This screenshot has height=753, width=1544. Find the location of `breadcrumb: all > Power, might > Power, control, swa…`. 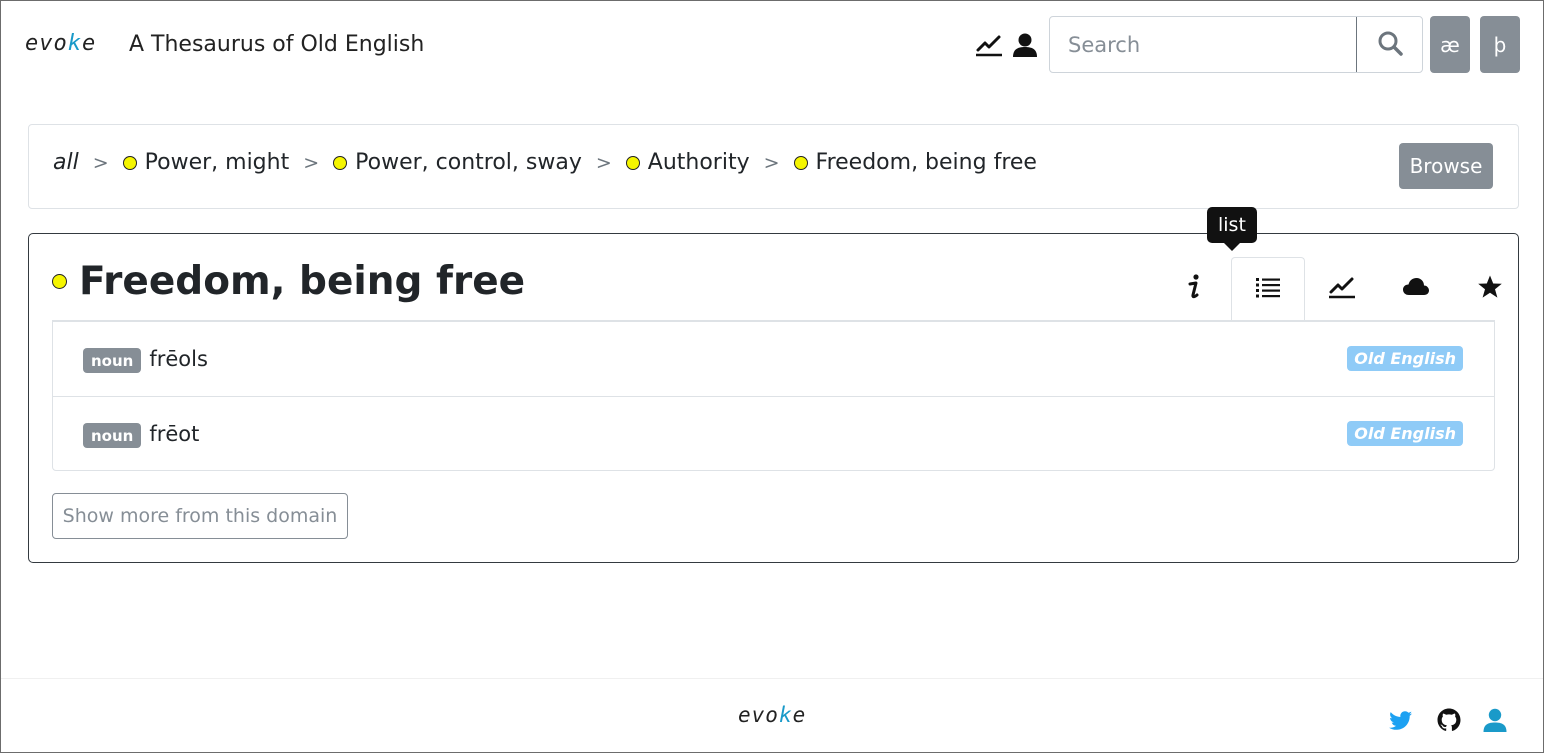

breadcrumb: all > Power, might > Power, control, swa… is located at coordinates (545, 162).